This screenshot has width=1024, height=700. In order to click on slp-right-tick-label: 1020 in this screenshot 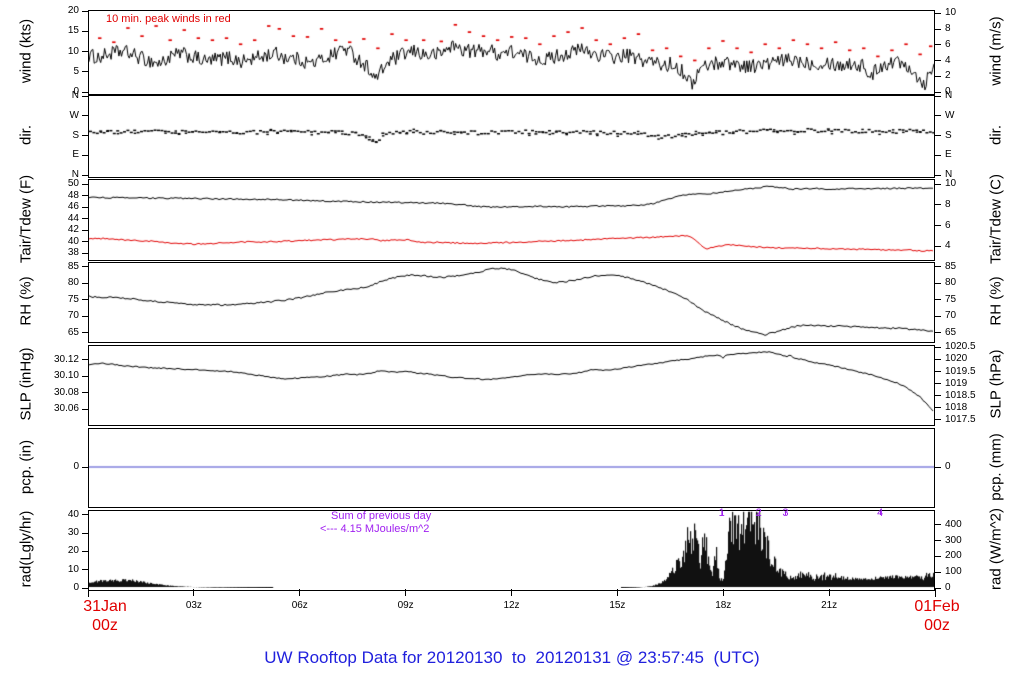, I will do `click(956, 359)`.